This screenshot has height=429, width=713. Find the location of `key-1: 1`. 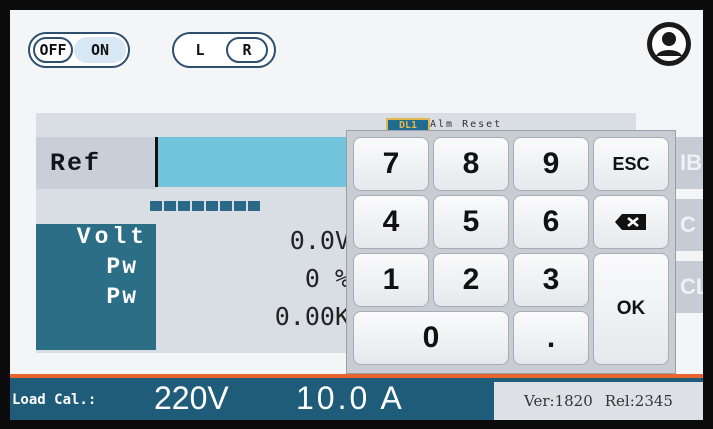

key-1: 1 is located at coordinates (391, 280).